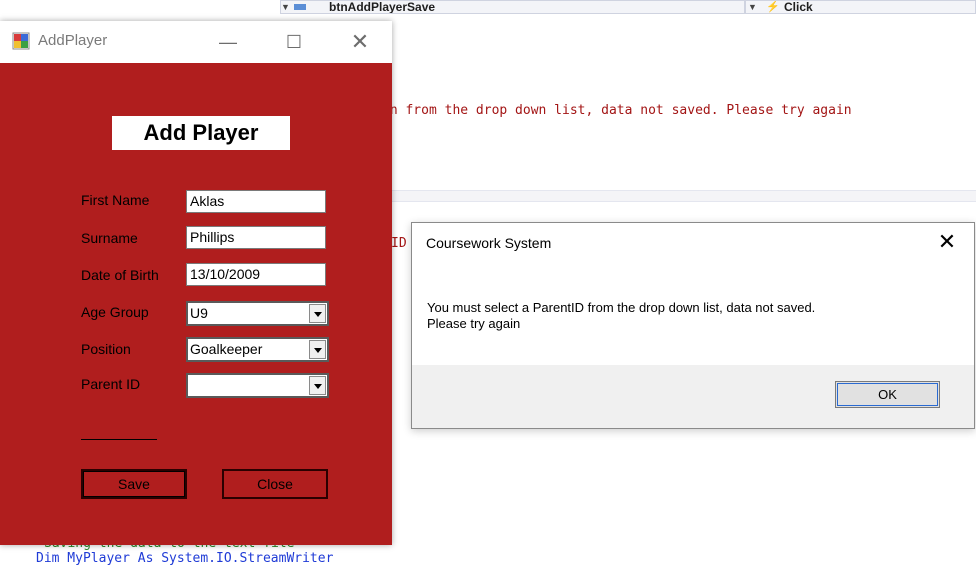  I want to click on divider, so click(119, 439).